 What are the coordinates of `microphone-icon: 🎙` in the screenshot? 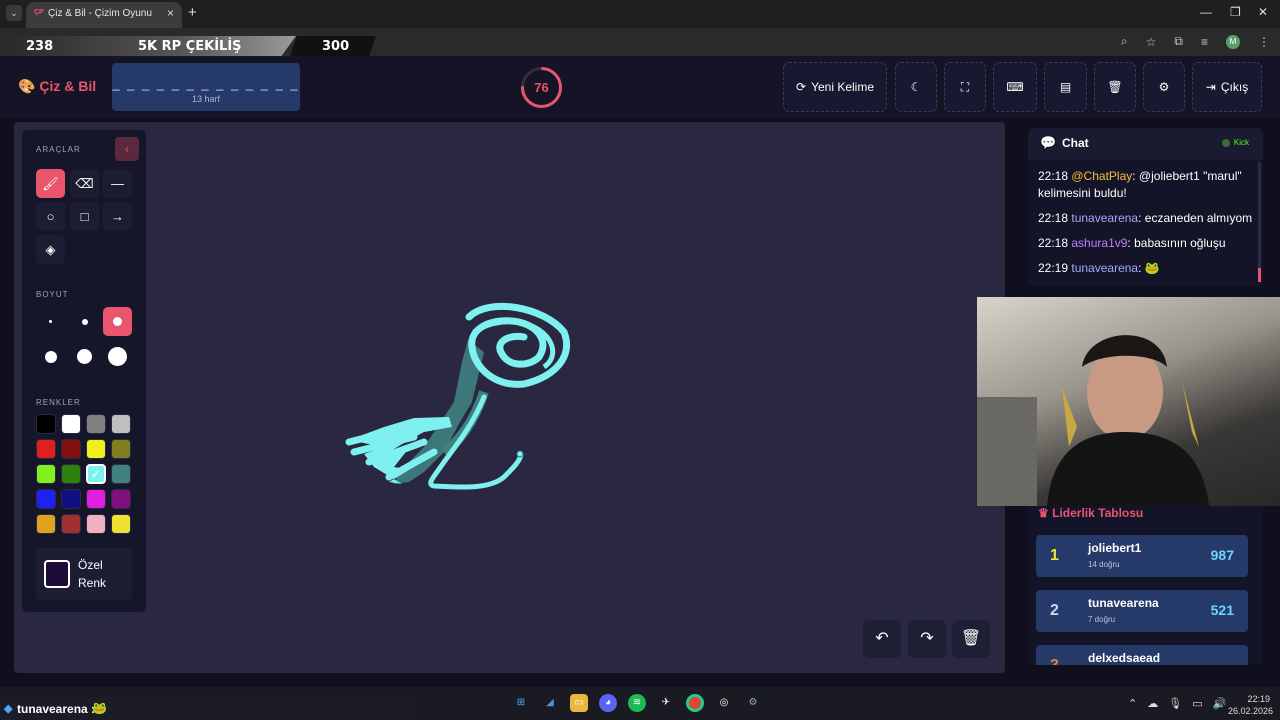 It's located at (1175, 703).